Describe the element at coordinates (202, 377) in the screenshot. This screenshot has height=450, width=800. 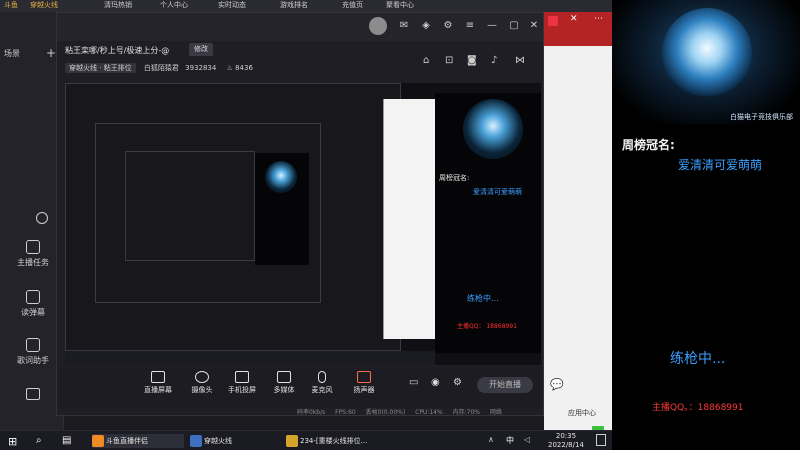
I see `webcam-icon` at that location.